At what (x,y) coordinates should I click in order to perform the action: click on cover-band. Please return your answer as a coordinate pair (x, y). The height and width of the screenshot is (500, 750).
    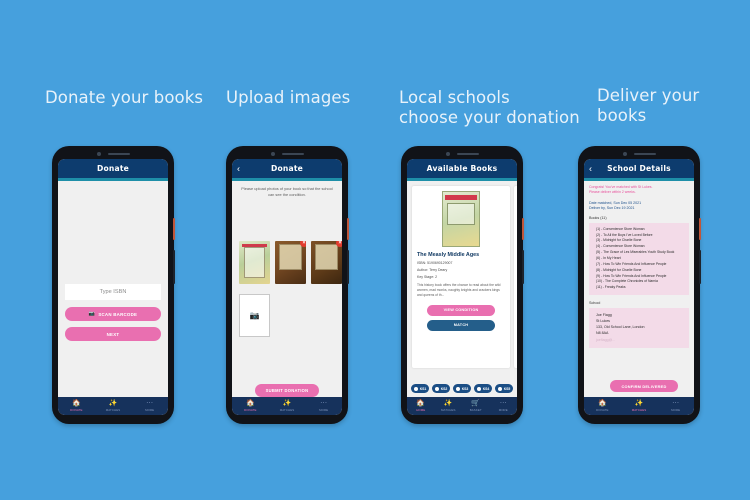
    Looking at the image, I should click on (461, 197).